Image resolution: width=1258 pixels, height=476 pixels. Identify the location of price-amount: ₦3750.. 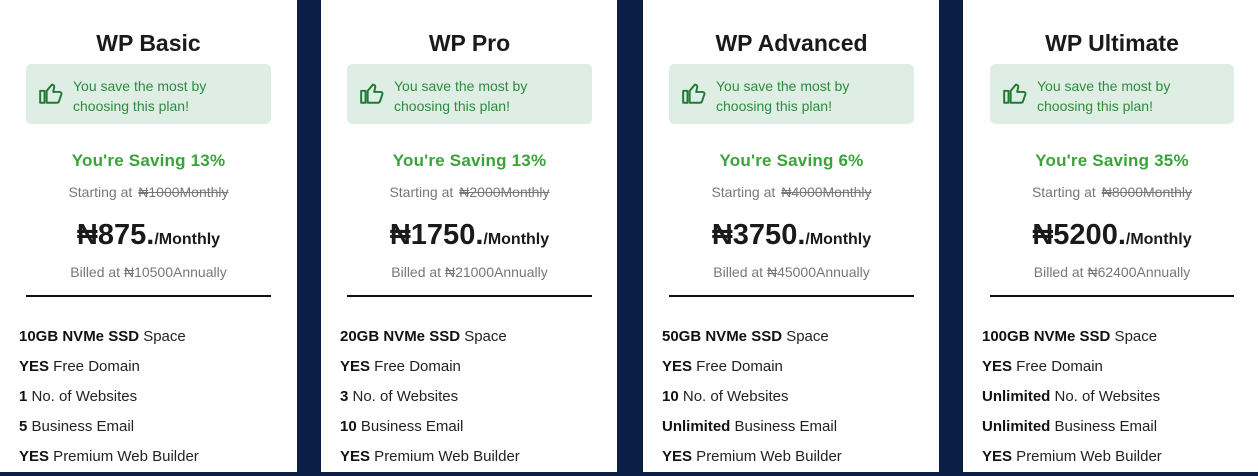
(758, 235).